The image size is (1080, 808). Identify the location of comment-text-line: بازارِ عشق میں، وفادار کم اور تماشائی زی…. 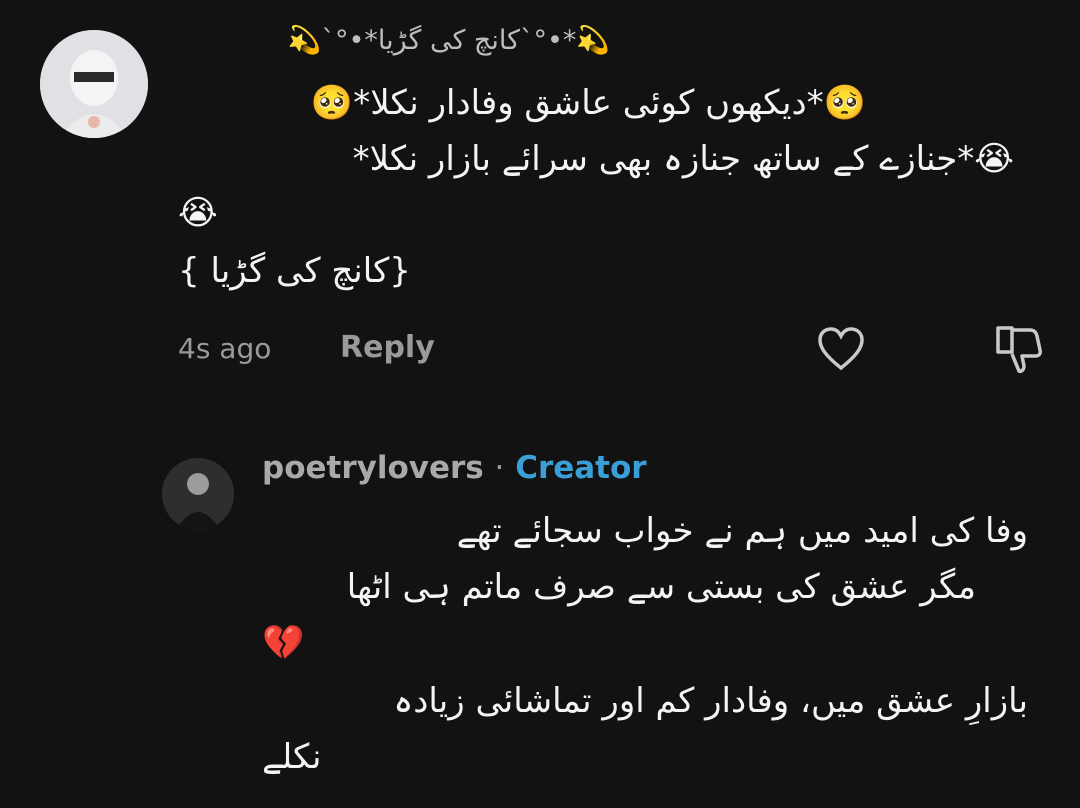
(710, 701).